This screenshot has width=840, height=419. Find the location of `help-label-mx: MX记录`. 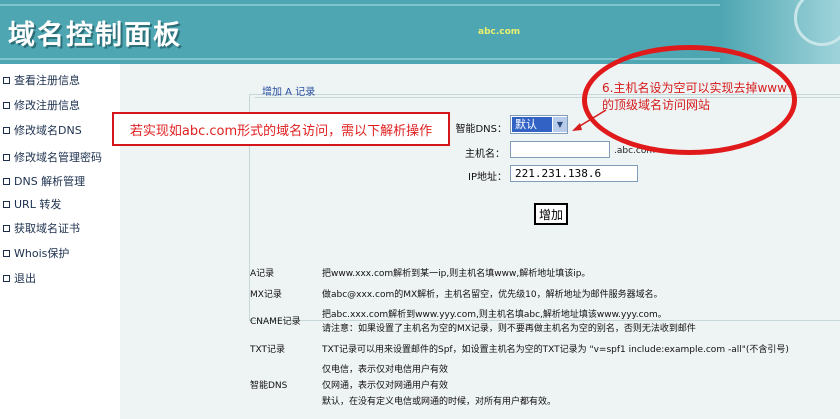

help-label-mx: MX记录 is located at coordinates (266, 295).